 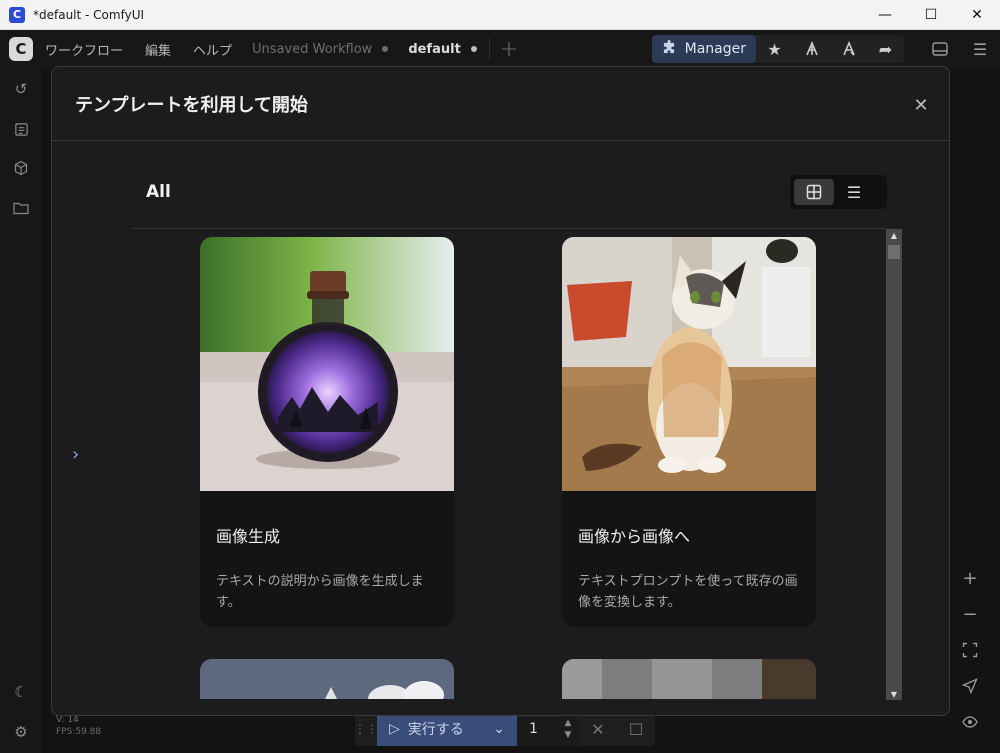 I want to click on zoom-out-icon: −, so click(x=970, y=614).